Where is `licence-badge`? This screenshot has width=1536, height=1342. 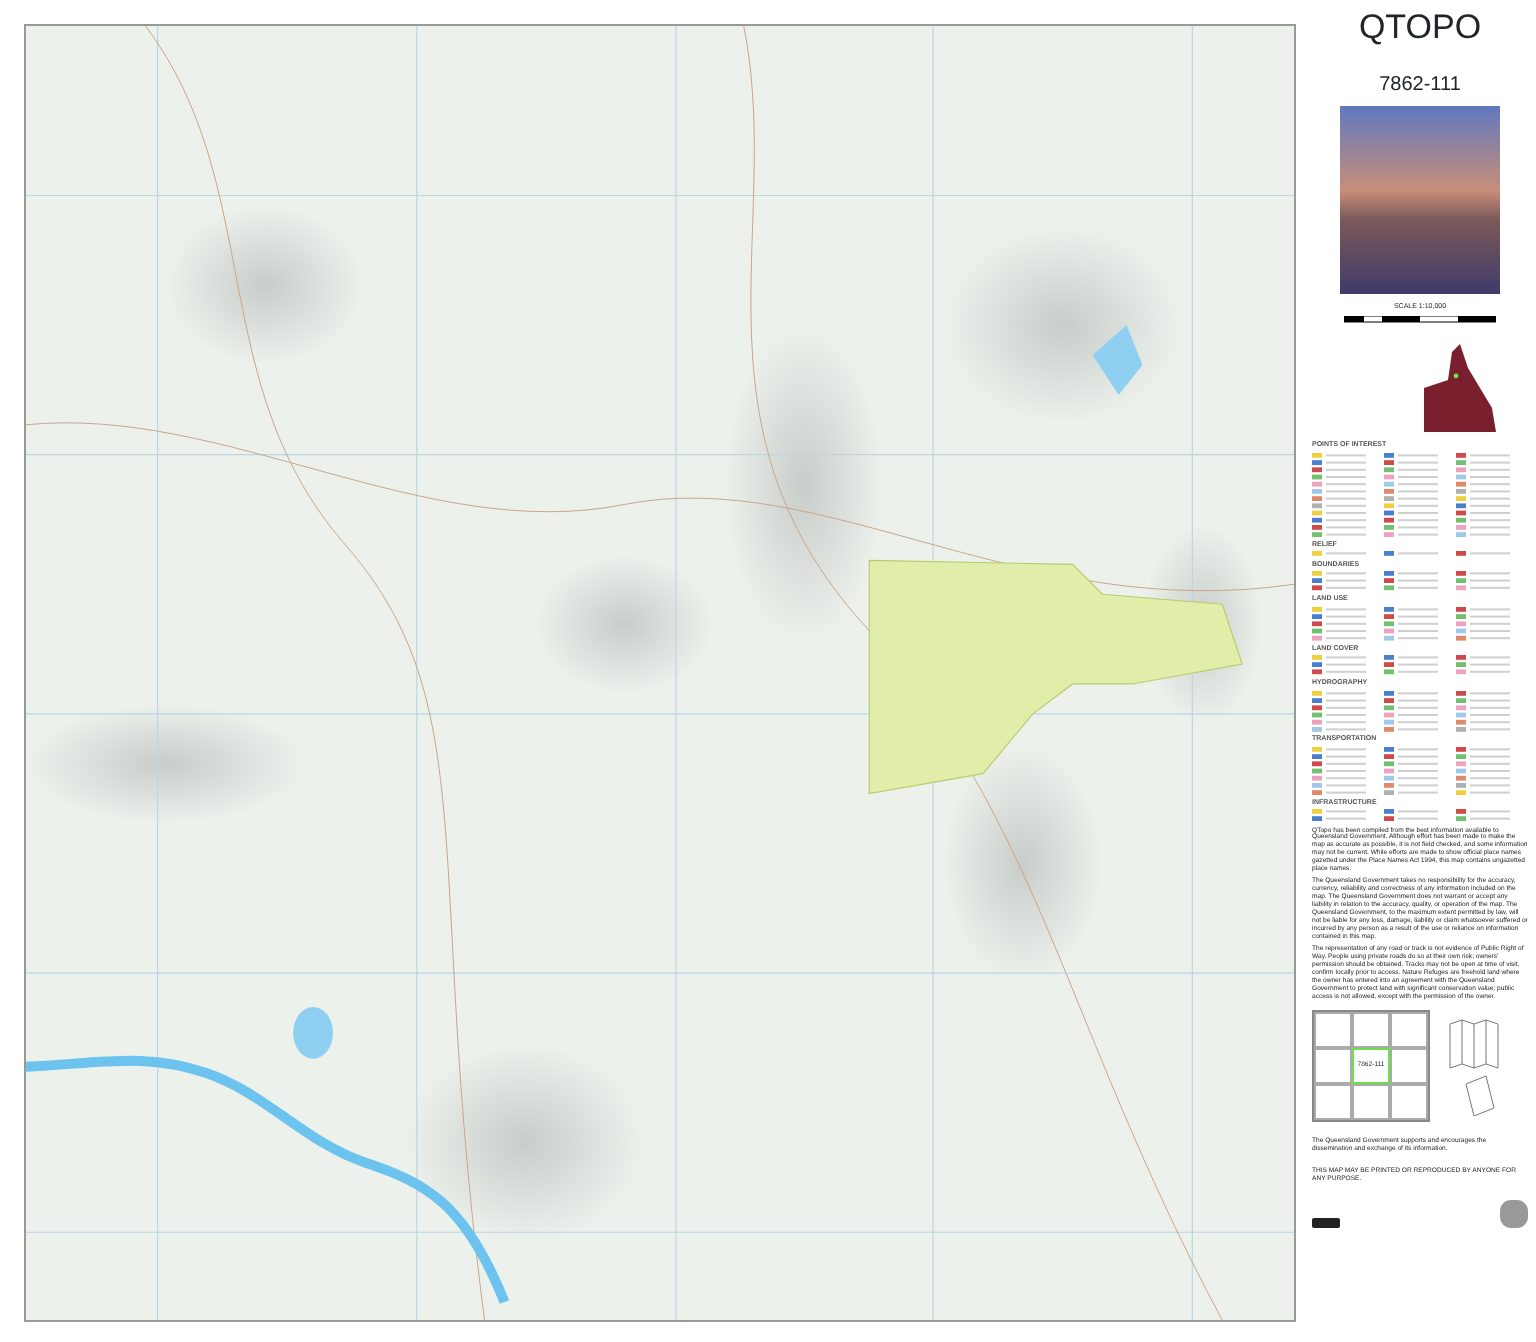
licence-badge is located at coordinates (1326, 1223).